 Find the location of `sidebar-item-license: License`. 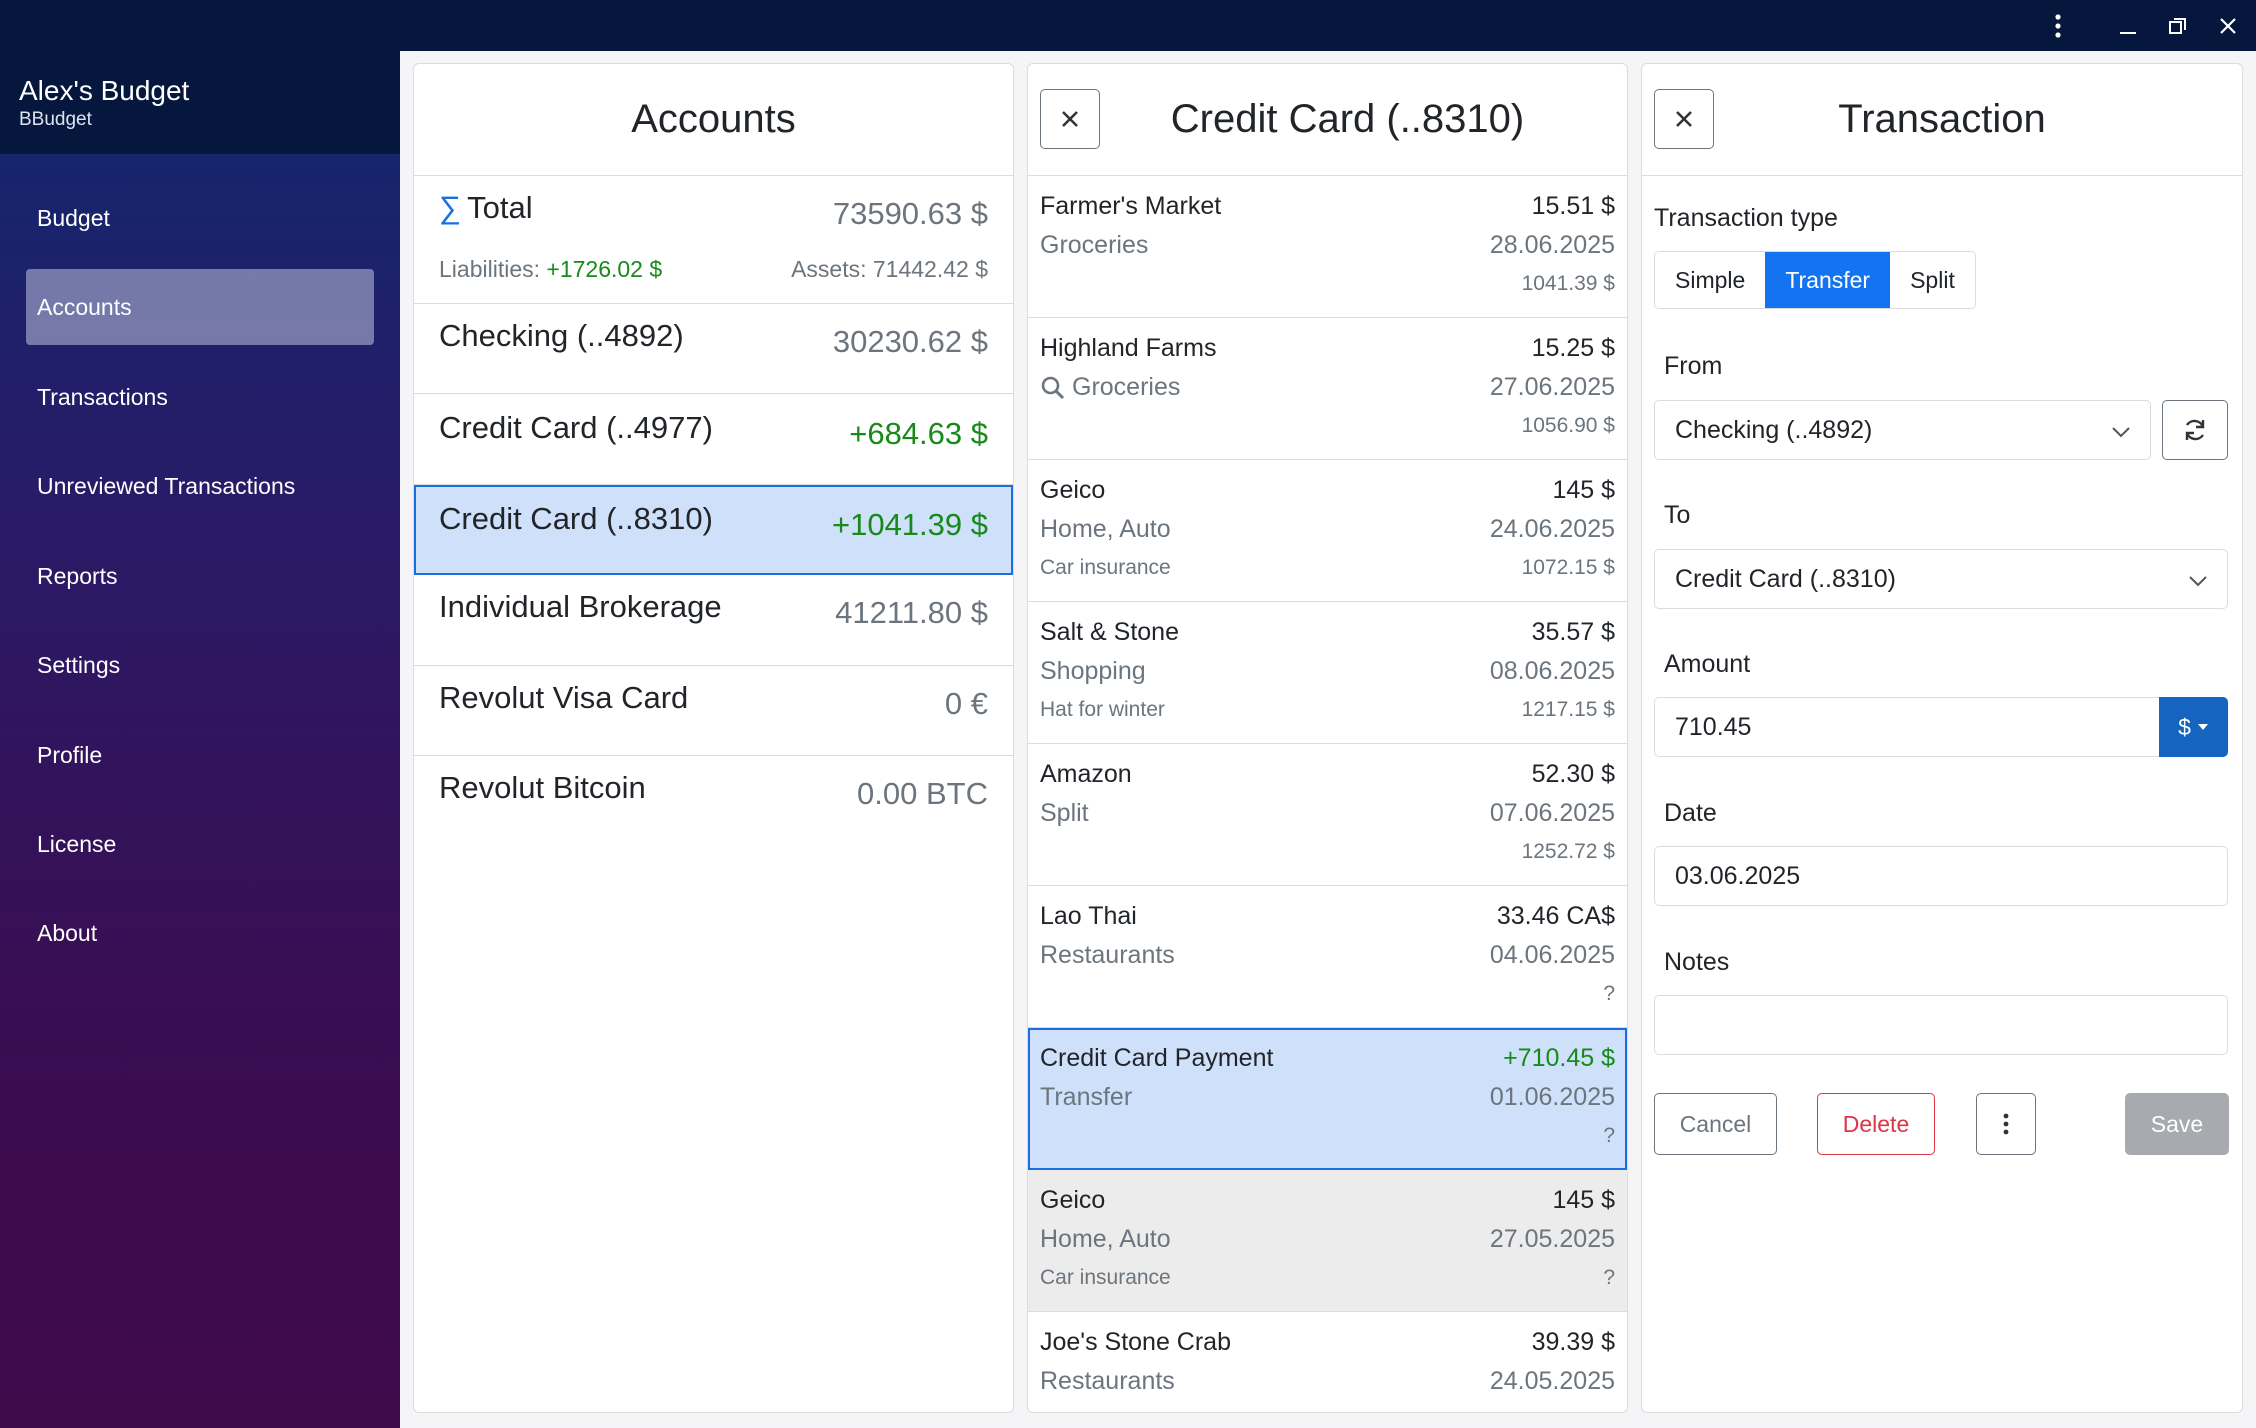

sidebar-item-license: License is located at coordinates (200, 844).